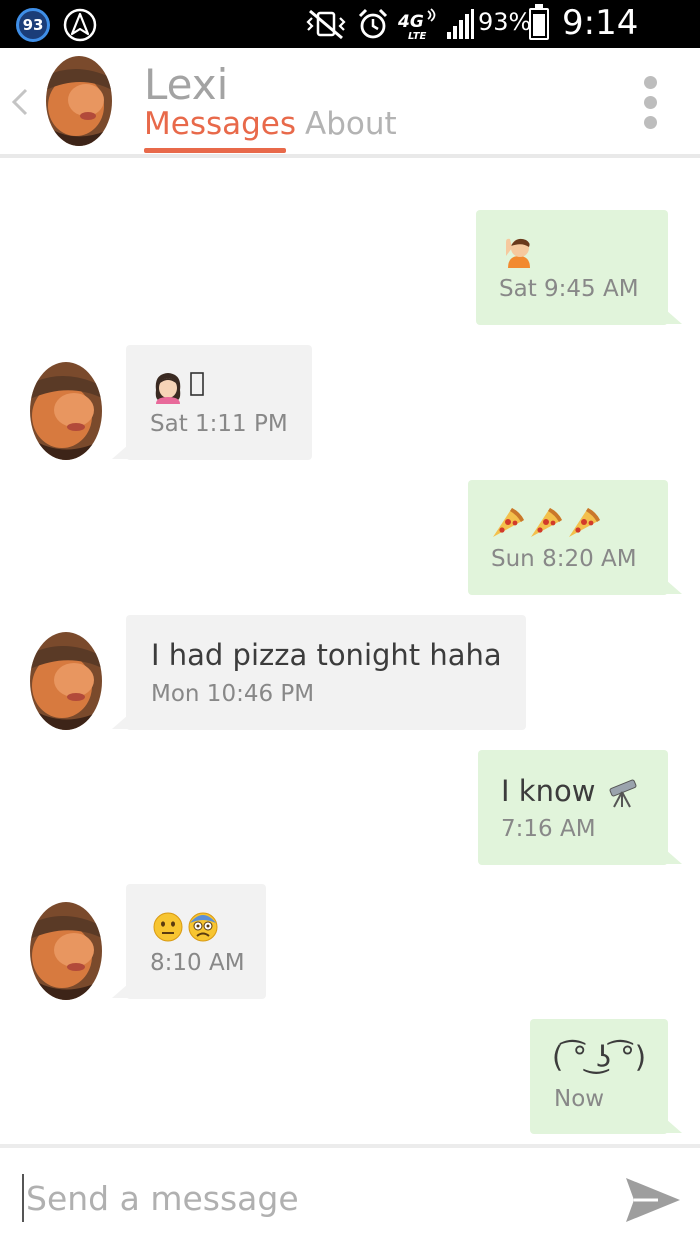  I want to click on active-tab-indicator, so click(215, 150).